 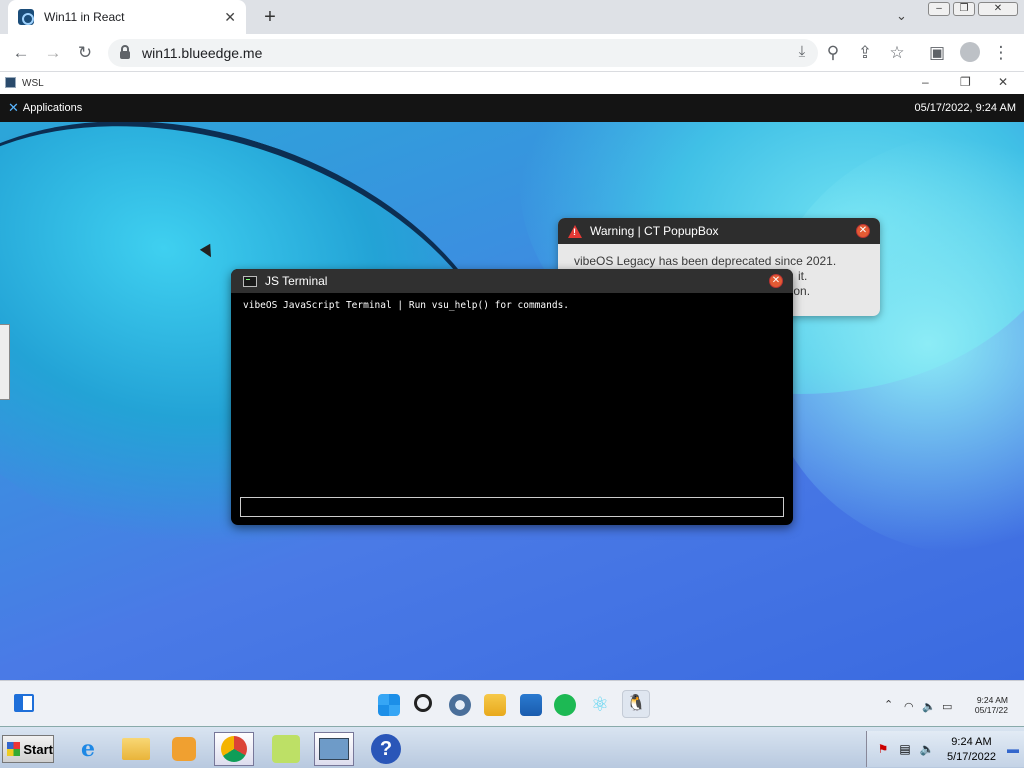 I want to click on help-icon: ?, so click(x=386, y=749).